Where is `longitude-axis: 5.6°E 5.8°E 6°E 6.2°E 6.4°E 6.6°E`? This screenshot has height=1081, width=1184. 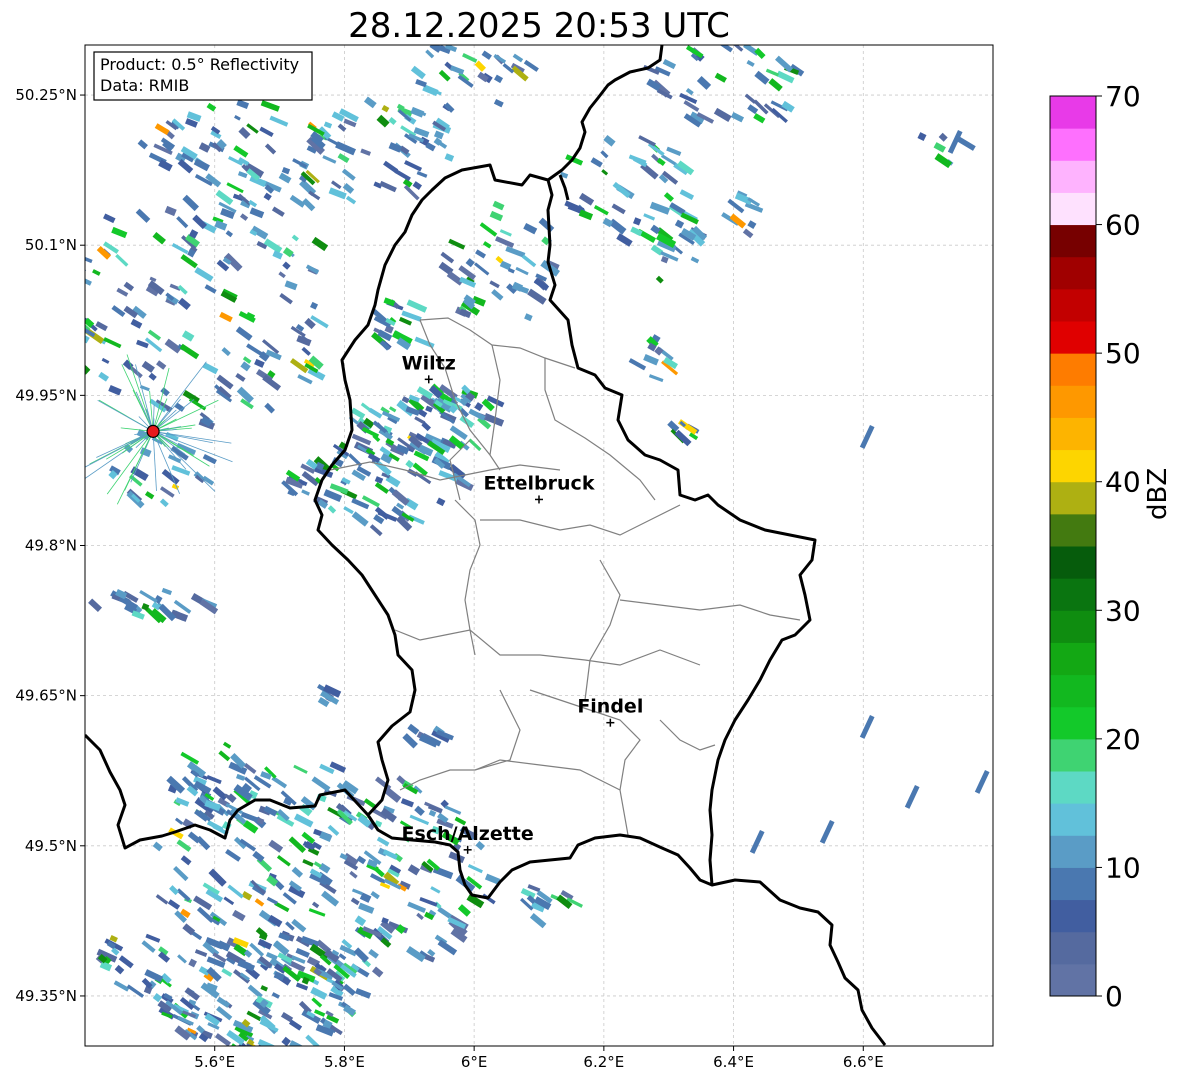
longitude-axis: 5.6°E 5.8°E 6°E 6.2°E 6.4°E 6.6°E is located at coordinates (539, 1058).